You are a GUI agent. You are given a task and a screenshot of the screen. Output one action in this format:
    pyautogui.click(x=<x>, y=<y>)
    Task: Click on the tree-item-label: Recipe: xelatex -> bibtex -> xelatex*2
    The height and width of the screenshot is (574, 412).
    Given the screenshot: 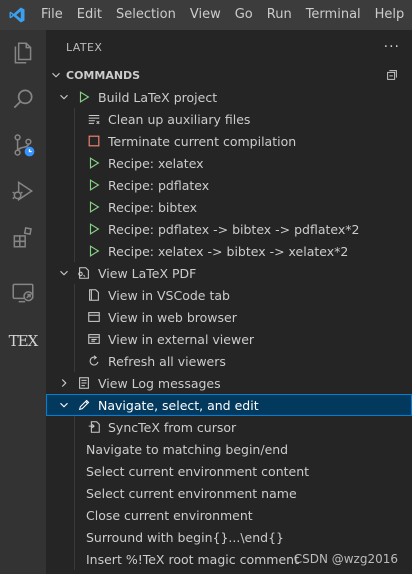 What is the action you would take?
    pyautogui.click(x=228, y=251)
    